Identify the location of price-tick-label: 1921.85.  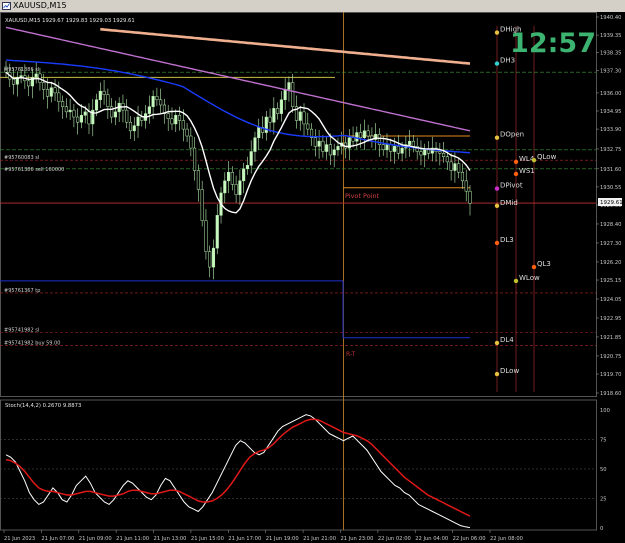
(610, 338).